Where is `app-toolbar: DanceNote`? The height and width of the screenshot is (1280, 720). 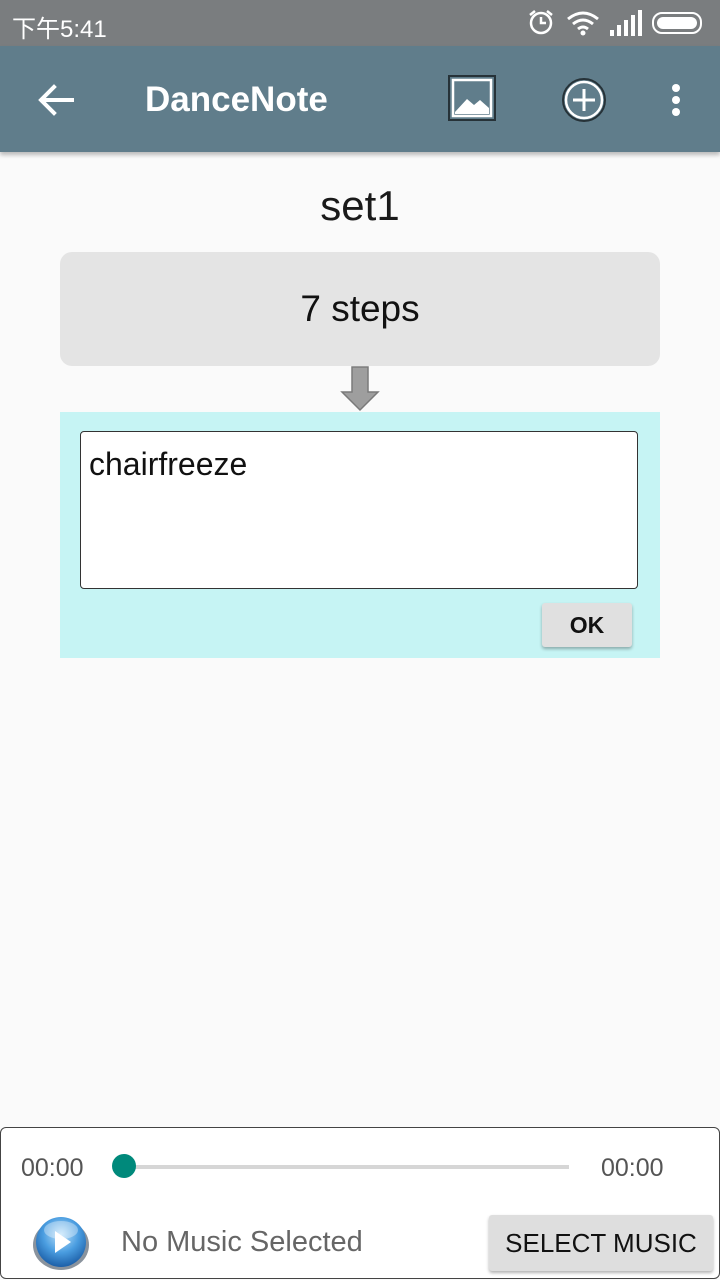 app-toolbar: DanceNote is located at coordinates (360, 99).